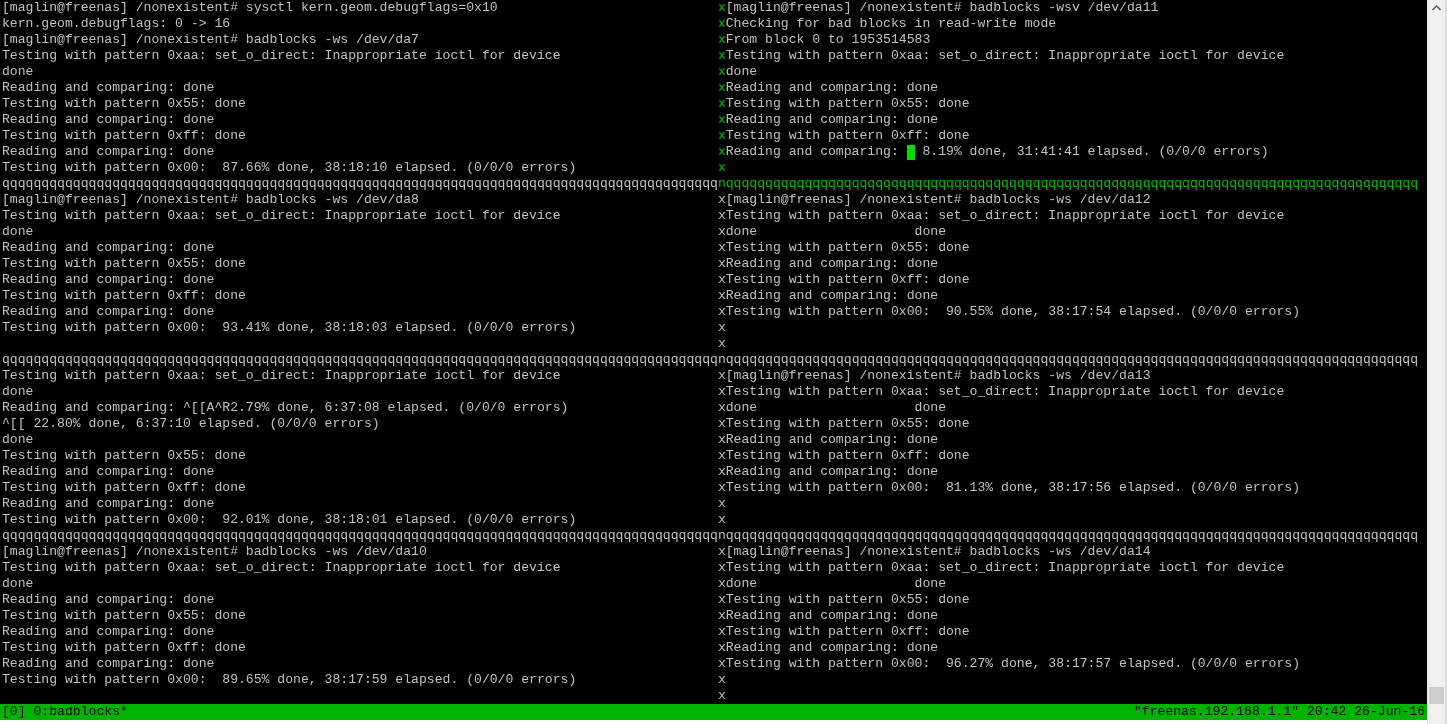 The width and height of the screenshot is (1447, 724). I want to click on terminal-line: Testing with pattern 0x00: 90.55% done, 38:17:54 elapsed. (0/0/0 errors), so click(1013, 312).